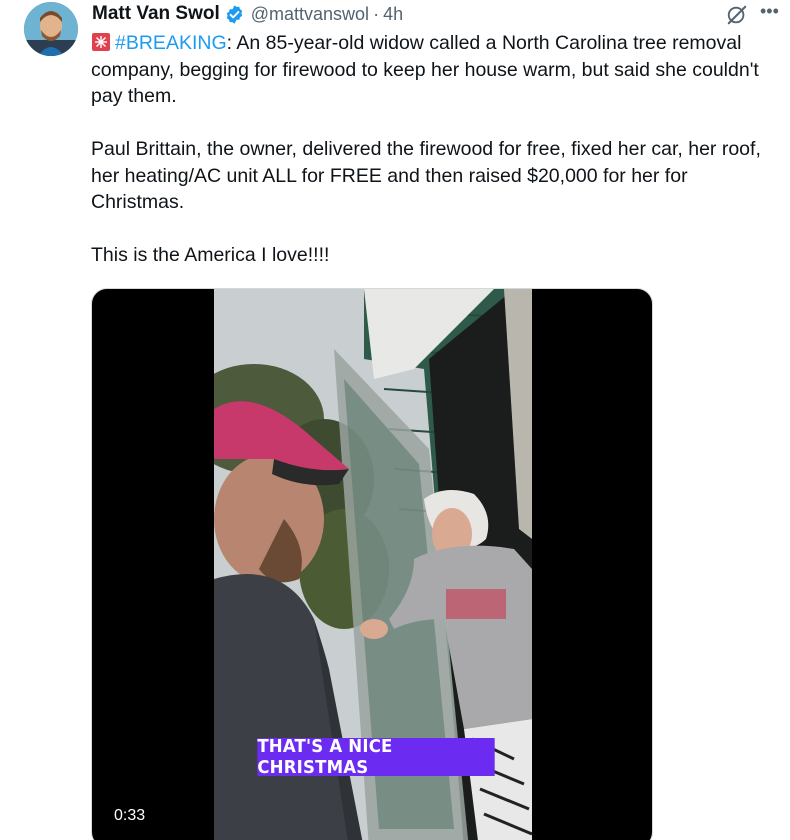  I want to click on timestamp: 4h, so click(393, 14).